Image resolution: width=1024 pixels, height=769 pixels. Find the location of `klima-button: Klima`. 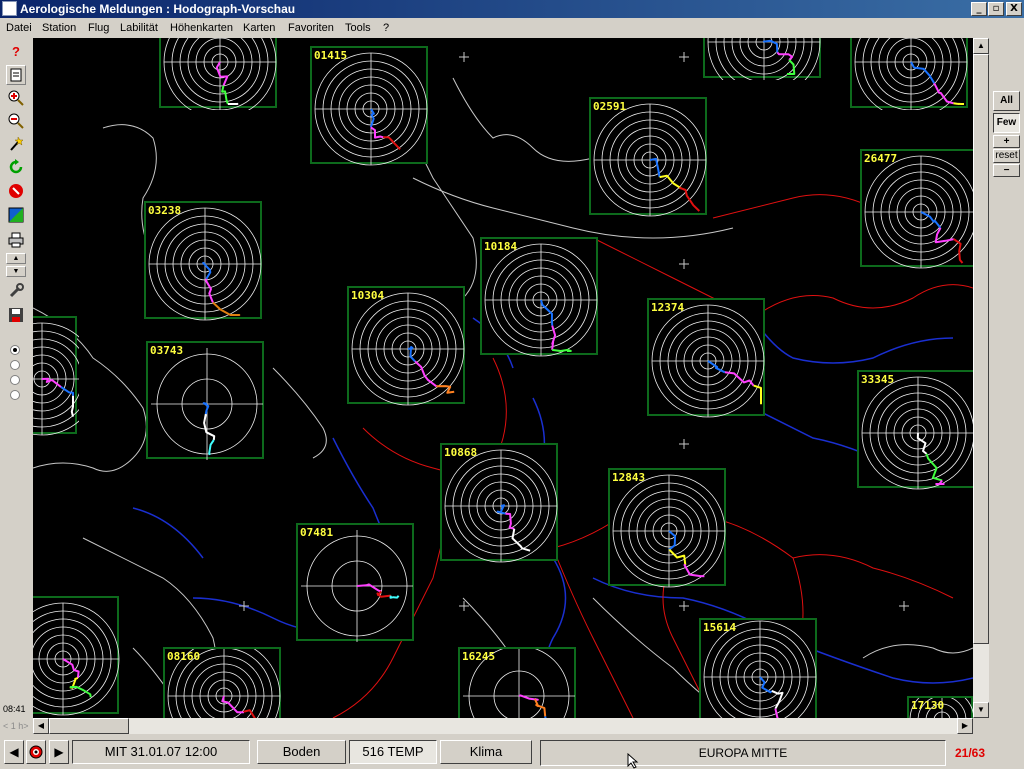

klima-button: Klima is located at coordinates (486, 752).